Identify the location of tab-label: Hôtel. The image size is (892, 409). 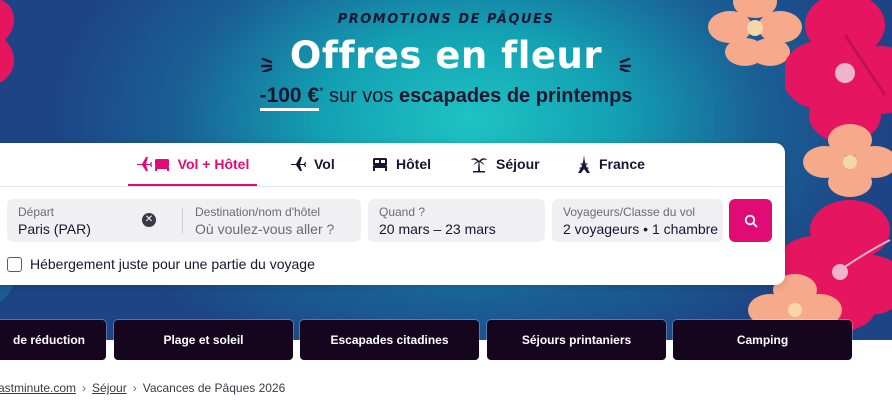
(413, 164).